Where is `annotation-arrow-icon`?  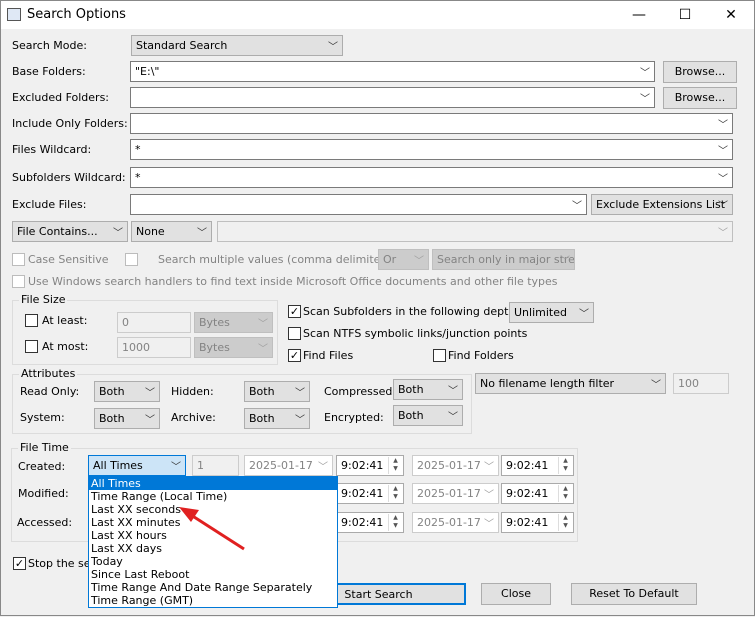 annotation-arrow-icon is located at coordinates (212, 529).